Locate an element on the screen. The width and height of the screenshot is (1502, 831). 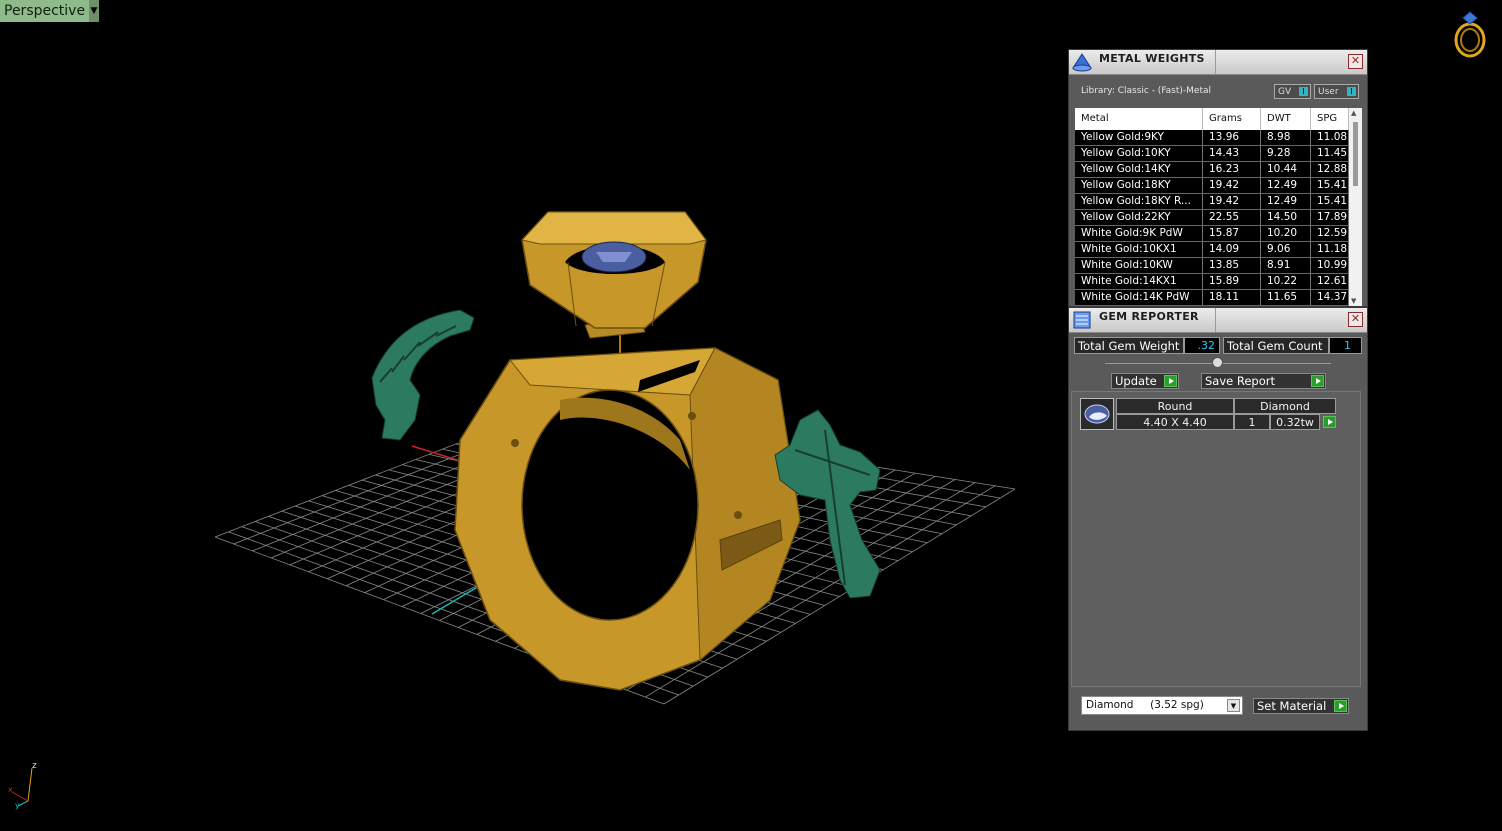
total-gem-count-label: Total Gem Count is located at coordinates (1276, 345).